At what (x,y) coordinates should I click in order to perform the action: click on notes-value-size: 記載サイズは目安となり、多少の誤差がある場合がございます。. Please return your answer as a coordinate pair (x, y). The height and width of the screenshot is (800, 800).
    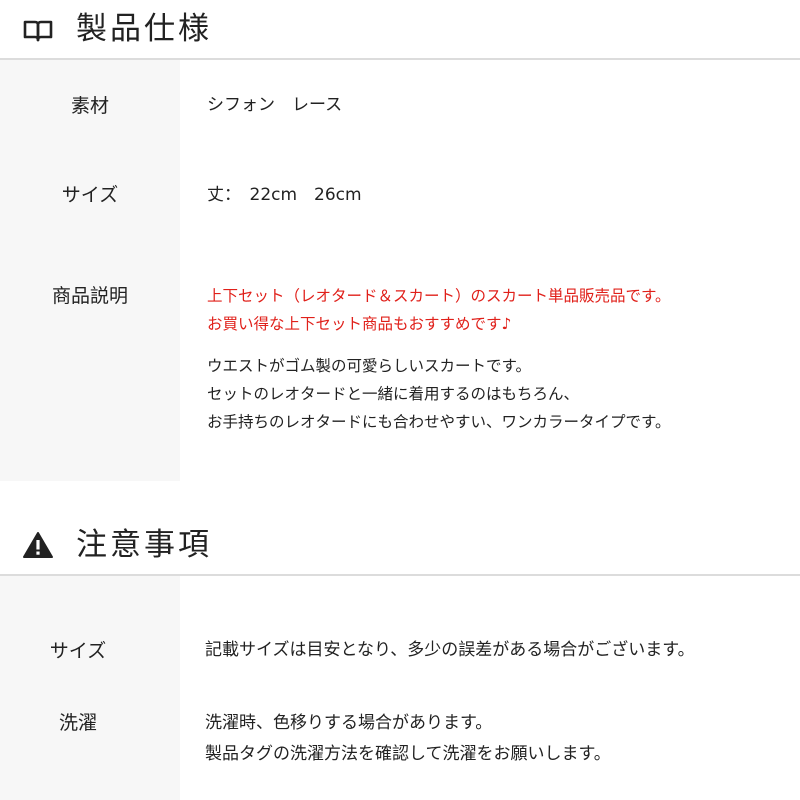
    Looking at the image, I should click on (450, 650).